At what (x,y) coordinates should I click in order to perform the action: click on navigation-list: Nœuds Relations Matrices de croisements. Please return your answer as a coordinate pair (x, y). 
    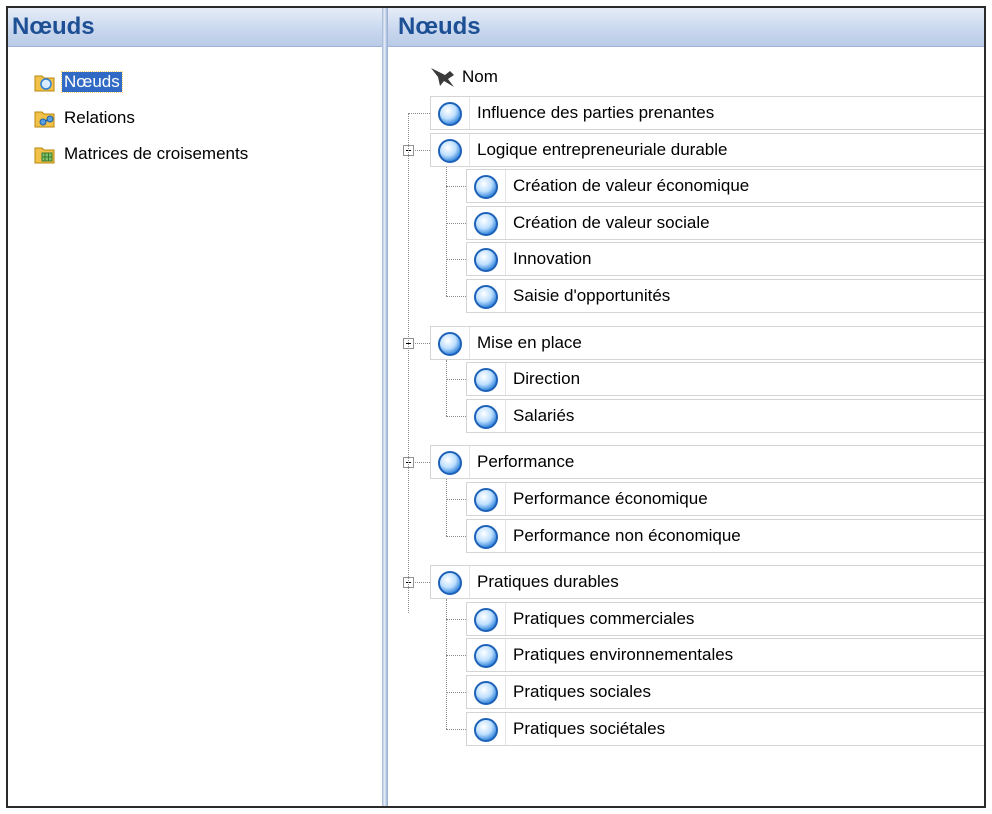
    Looking at the image, I should click on (142, 118).